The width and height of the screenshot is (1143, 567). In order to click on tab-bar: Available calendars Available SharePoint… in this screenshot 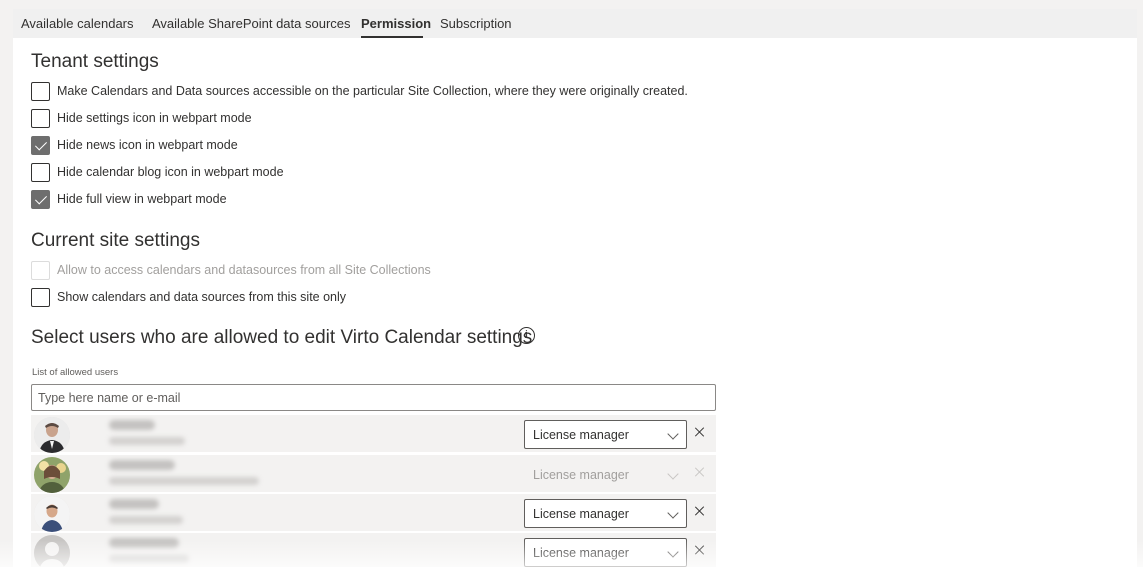, I will do `click(575, 23)`.